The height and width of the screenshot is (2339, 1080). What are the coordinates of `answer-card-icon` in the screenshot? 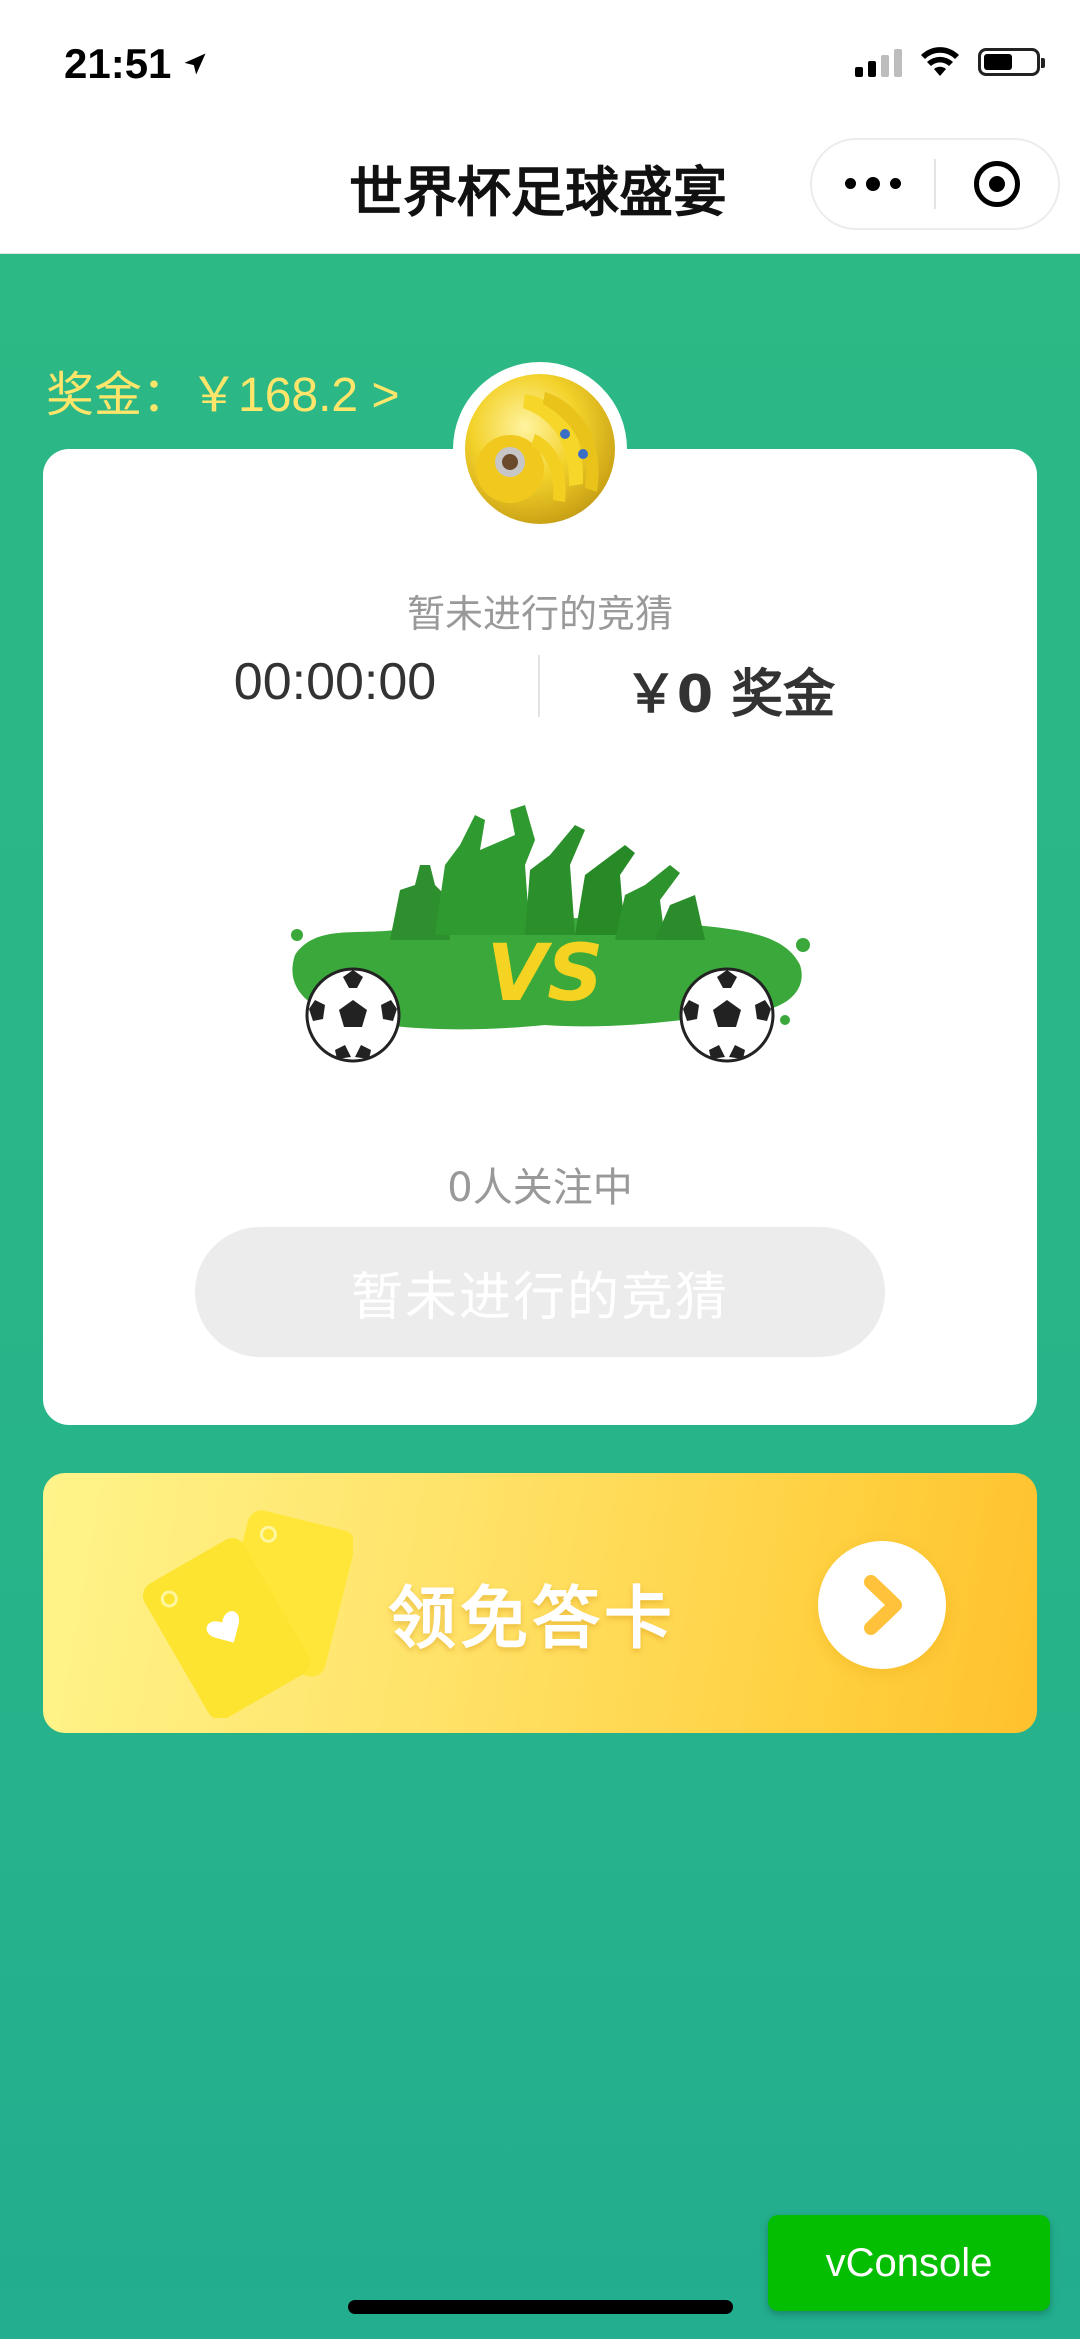 It's located at (247, 1614).